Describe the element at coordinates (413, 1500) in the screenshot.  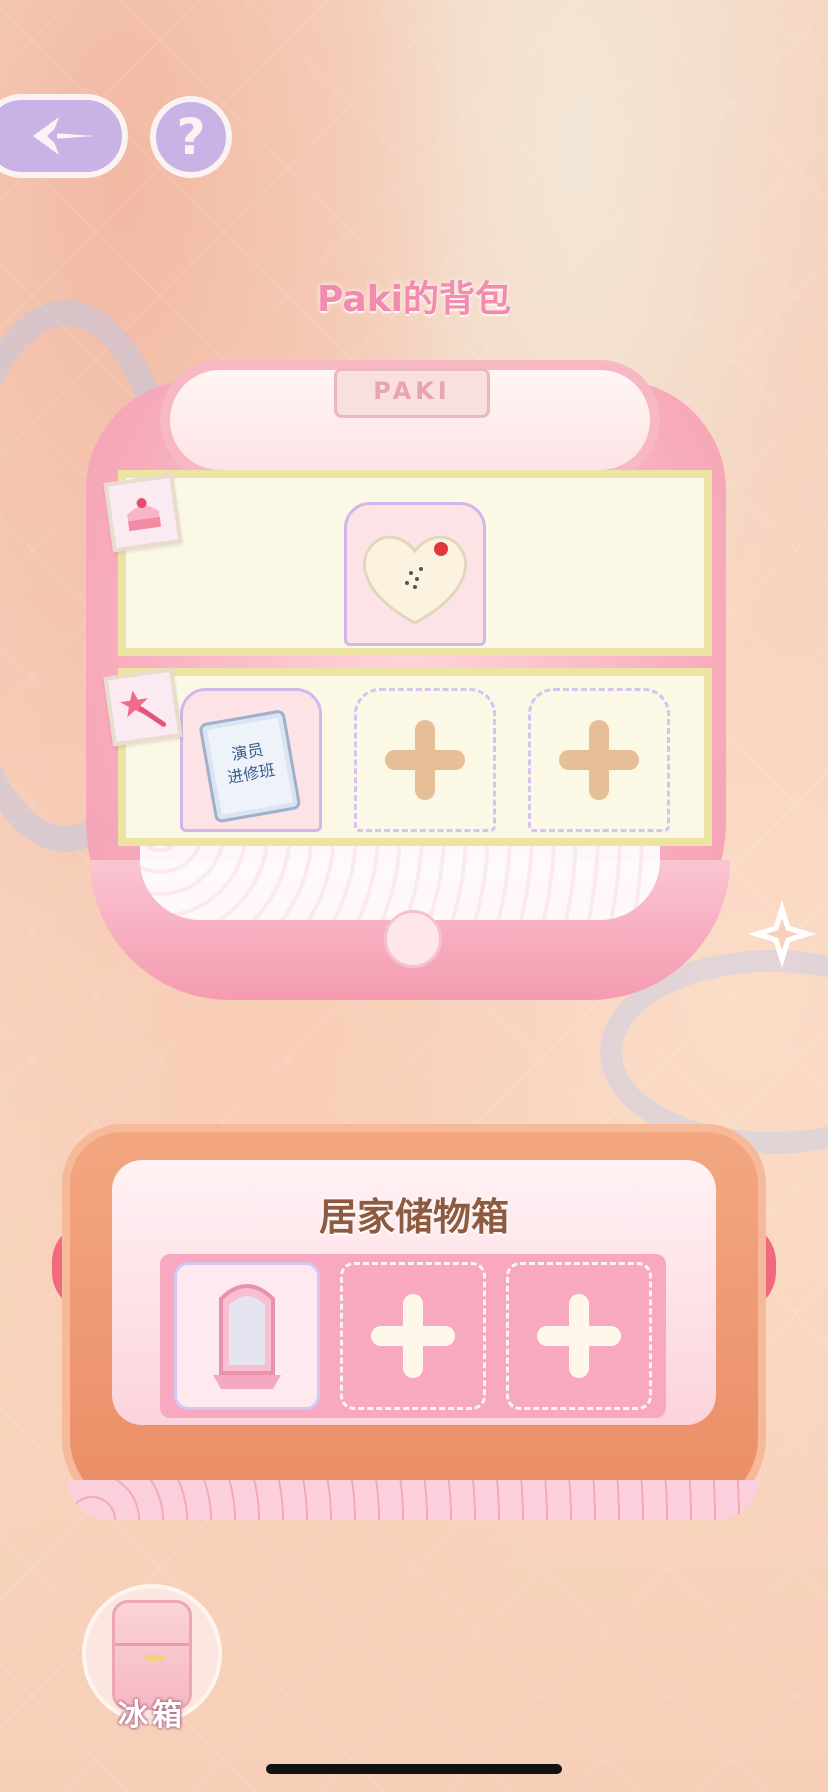
I see `storage-frill` at that location.